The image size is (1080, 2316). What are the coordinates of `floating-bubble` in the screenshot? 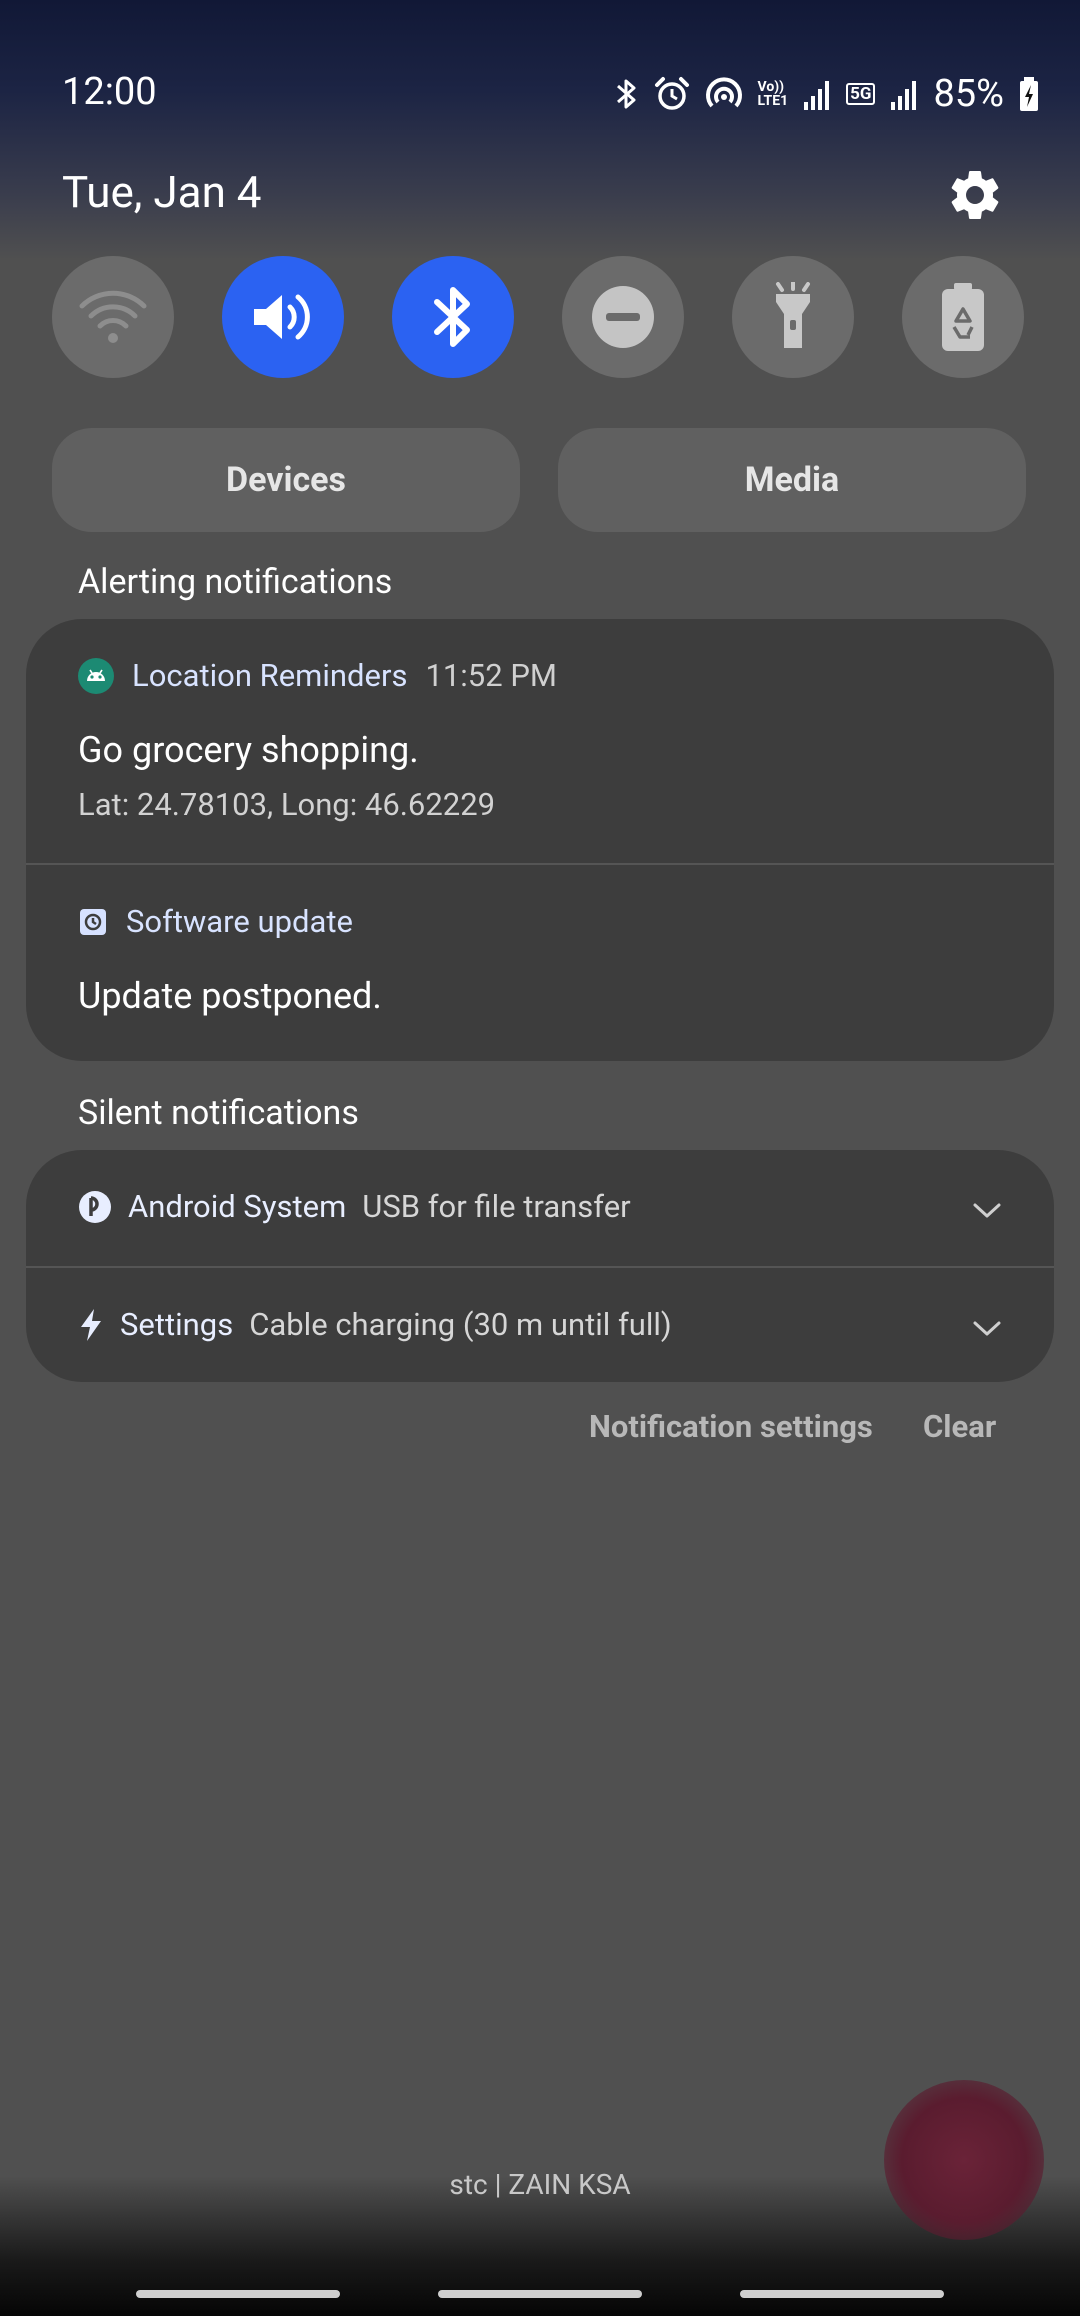 It's located at (964, 2160).